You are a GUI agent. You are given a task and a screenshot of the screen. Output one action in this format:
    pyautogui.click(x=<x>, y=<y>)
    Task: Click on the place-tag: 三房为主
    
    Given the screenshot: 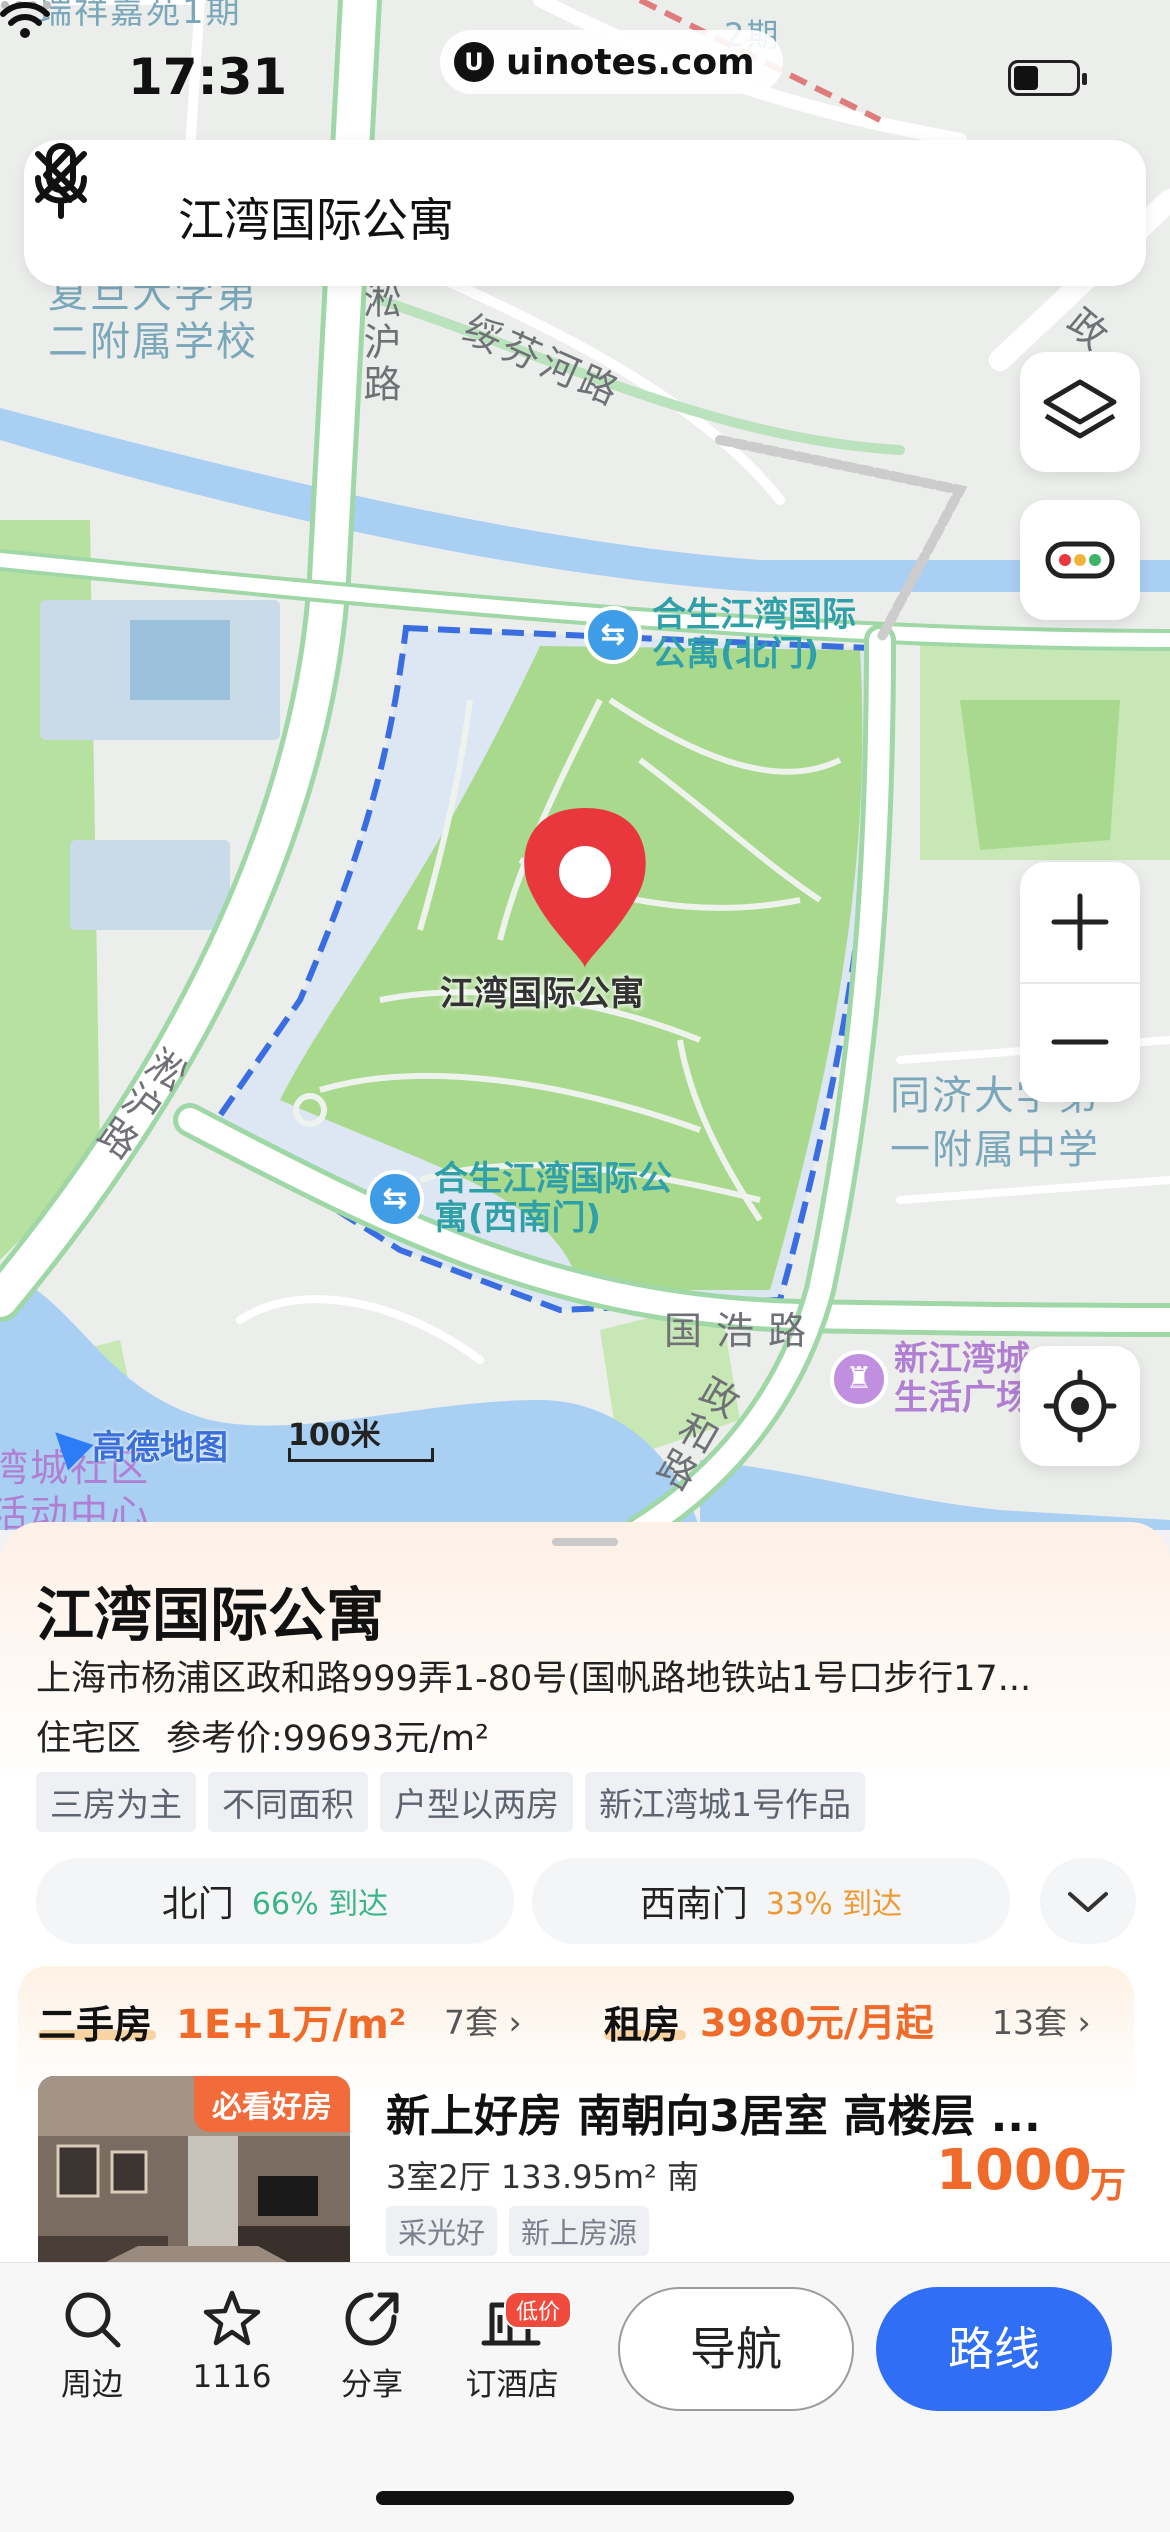 What is the action you would take?
    pyautogui.click(x=116, y=1802)
    